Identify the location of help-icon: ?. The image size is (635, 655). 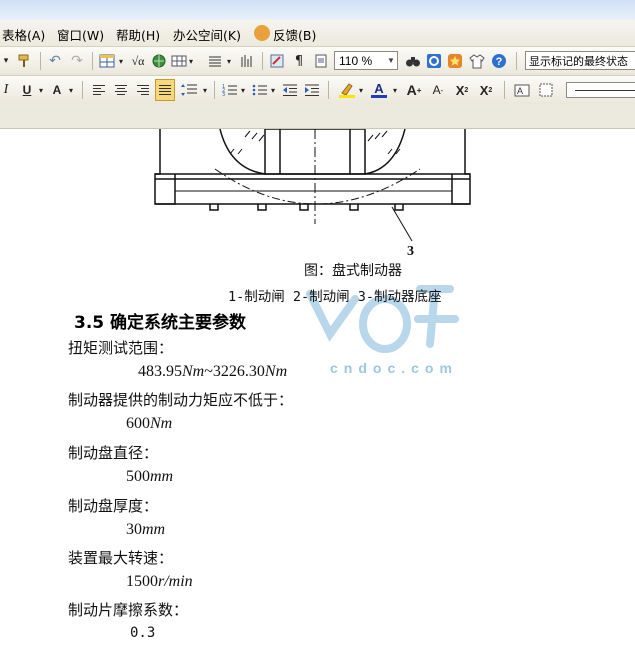
(499, 61).